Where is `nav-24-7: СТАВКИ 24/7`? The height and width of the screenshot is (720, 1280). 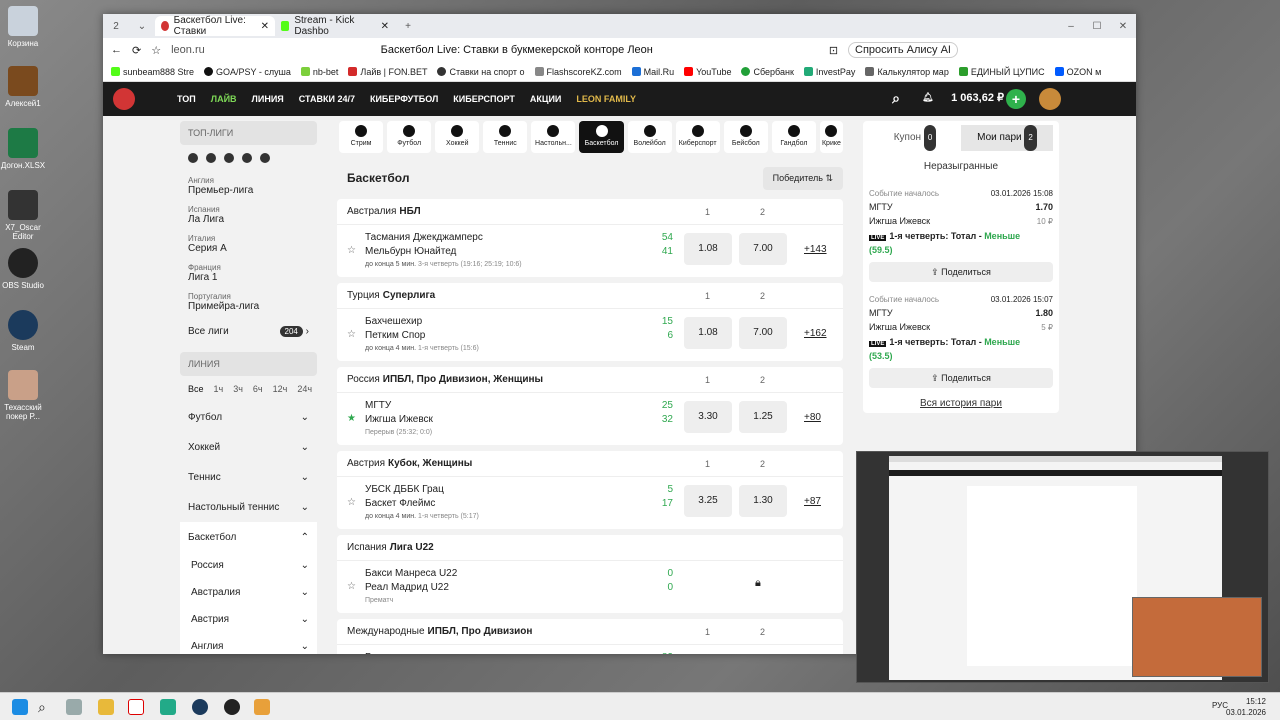 nav-24-7: СТАВКИ 24/7 is located at coordinates (327, 99).